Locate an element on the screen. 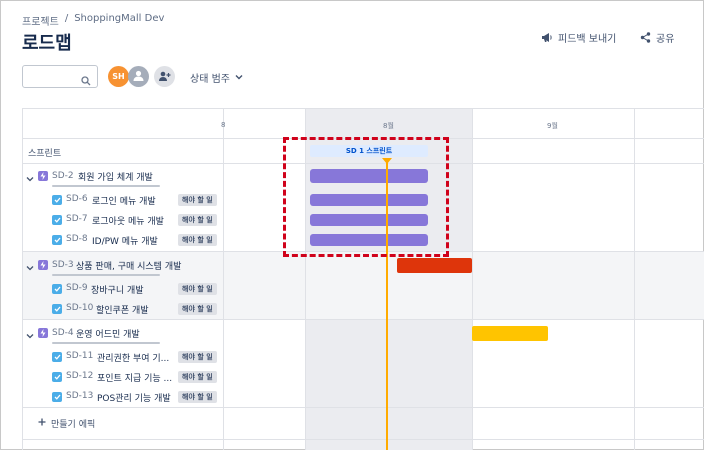  person-icon is located at coordinates (138, 76).